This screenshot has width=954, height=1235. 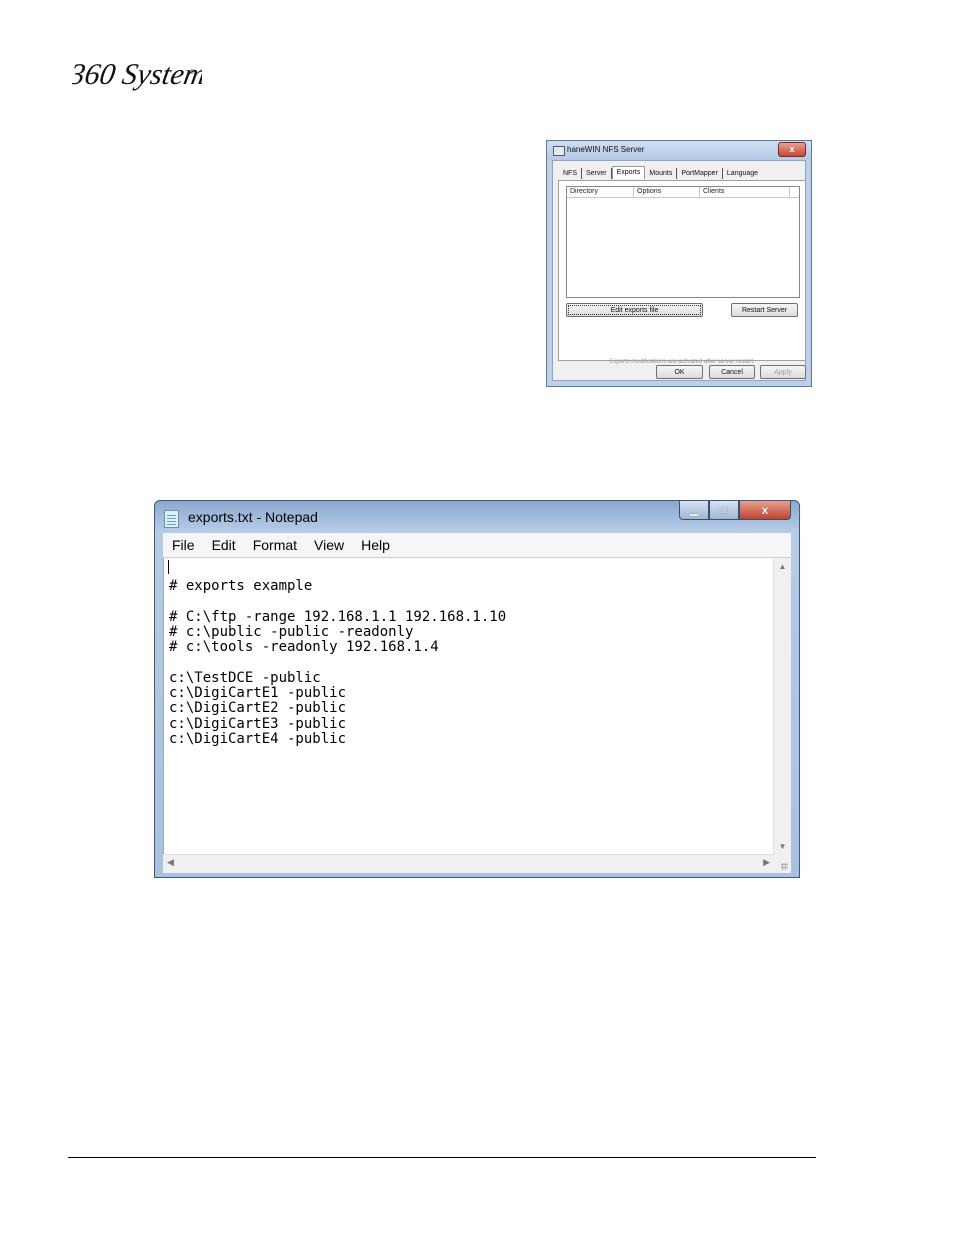 What do you see at coordinates (782, 864) in the screenshot?
I see `resize-grip` at bounding box center [782, 864].